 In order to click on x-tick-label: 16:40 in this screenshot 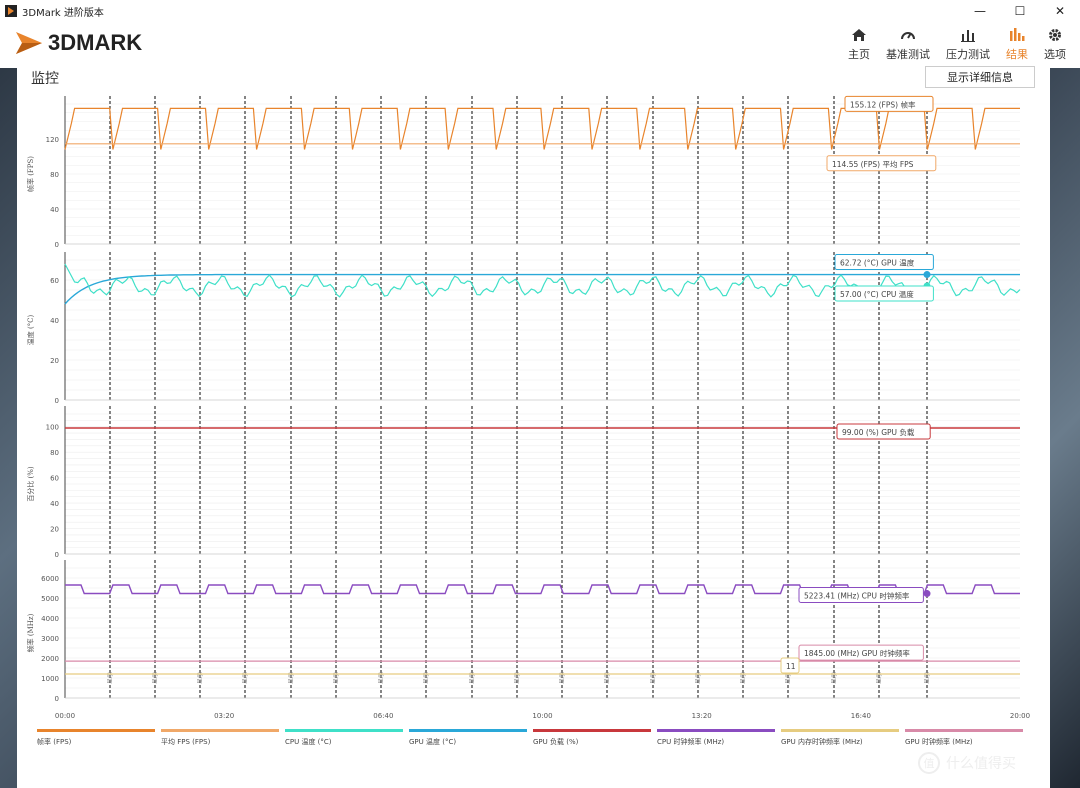, I will do `click(861, 716)`.